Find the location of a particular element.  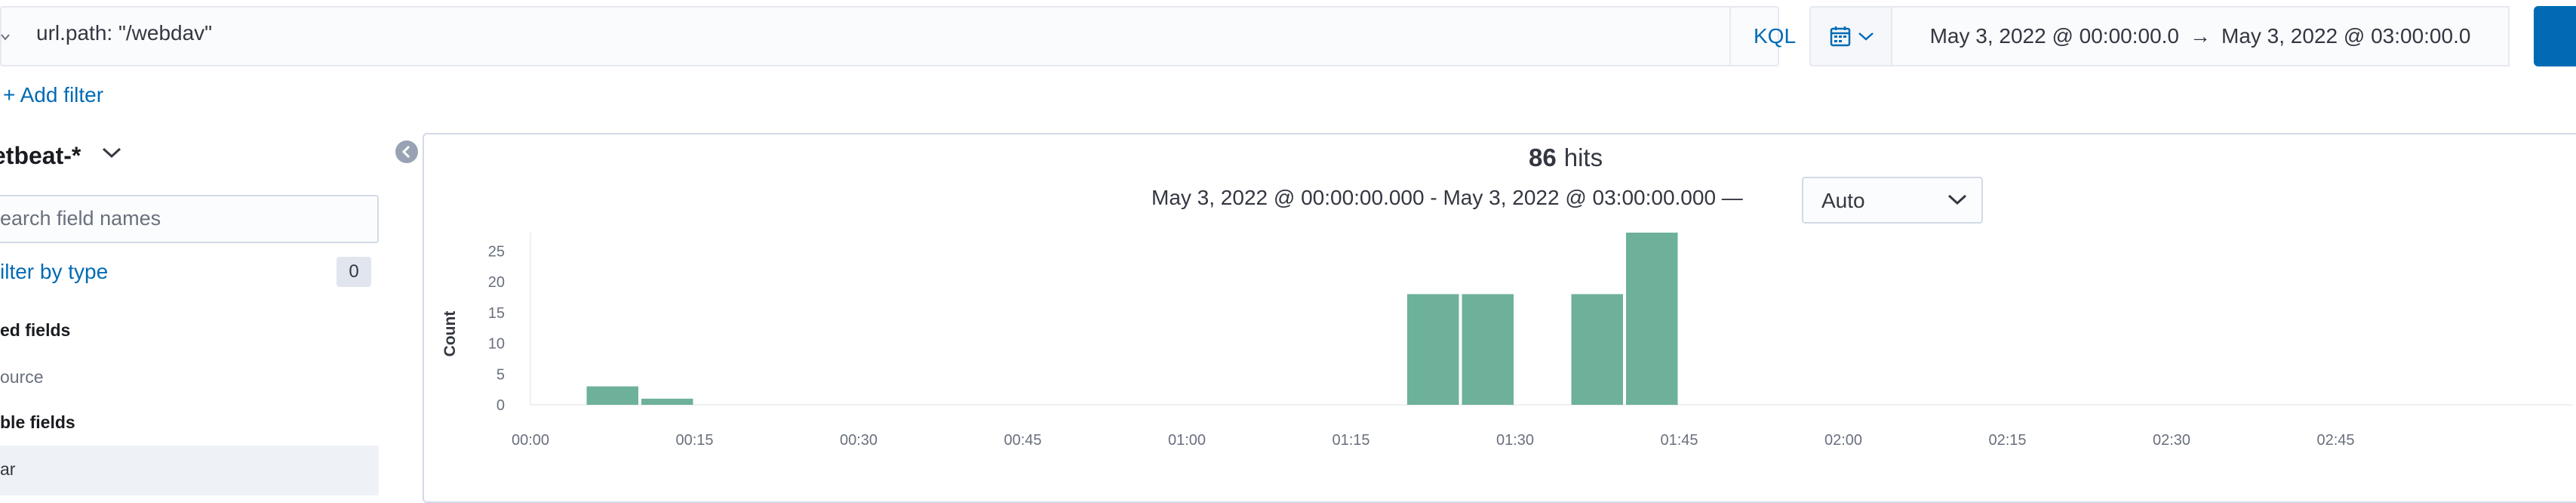

x-tick-label: 02:30 is located at coordinates (2171, 440).